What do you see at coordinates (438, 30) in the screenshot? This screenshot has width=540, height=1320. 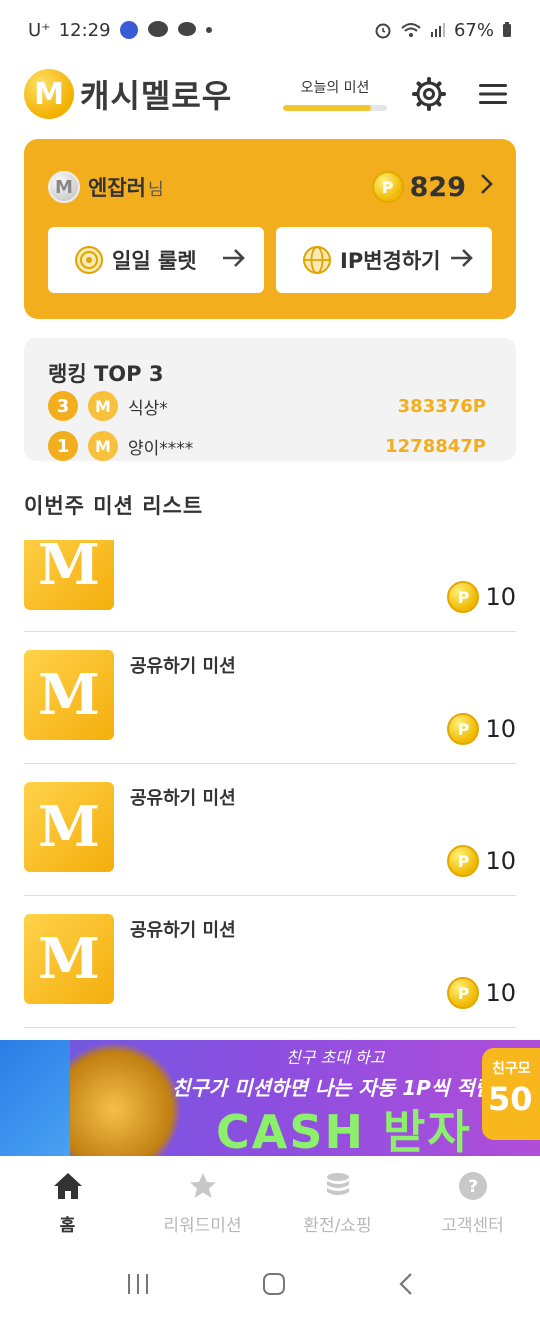 I see `signal-icon` at bounding box center [438, 30].